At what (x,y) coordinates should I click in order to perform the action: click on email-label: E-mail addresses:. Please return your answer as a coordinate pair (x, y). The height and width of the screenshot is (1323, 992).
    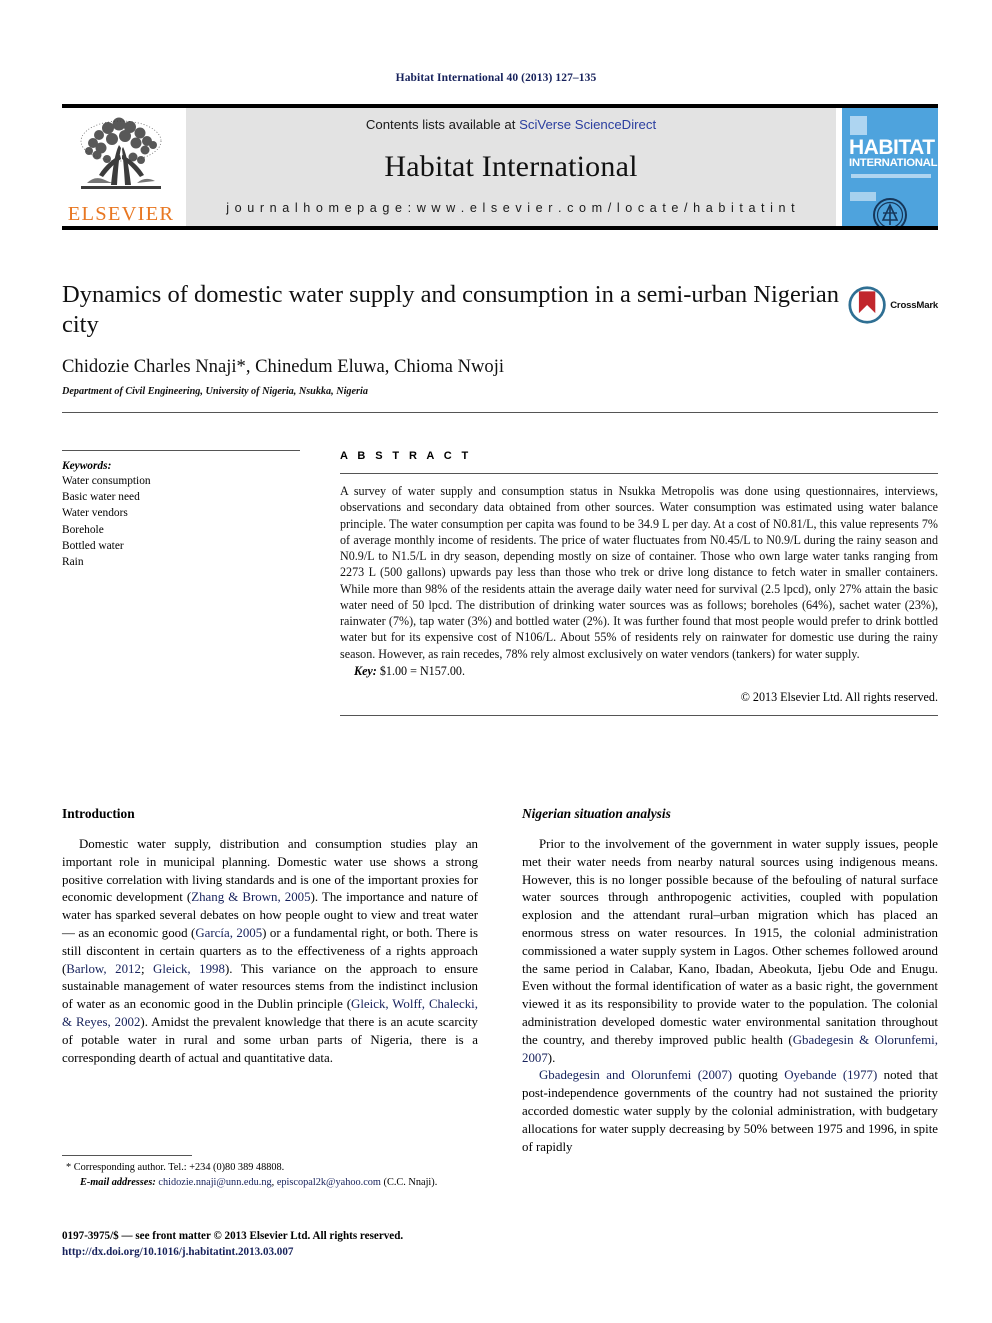
    Looking at the image, I should click on (118, 1182).